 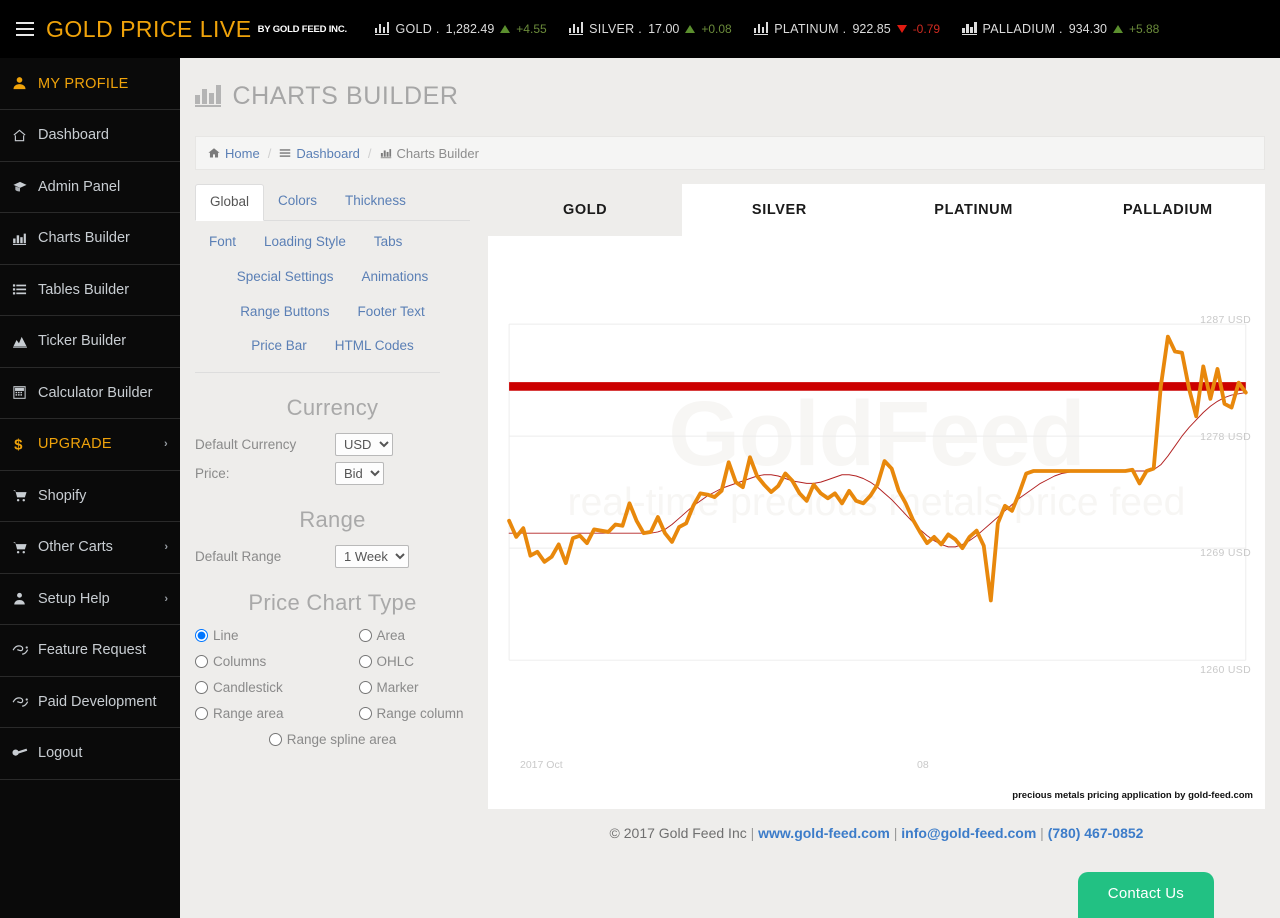 What do you see at coordinates (650, 29) in the screenshot?
I see `quote-item: SILVER . 17.00 +0.08` at bounding box center [650, 29].